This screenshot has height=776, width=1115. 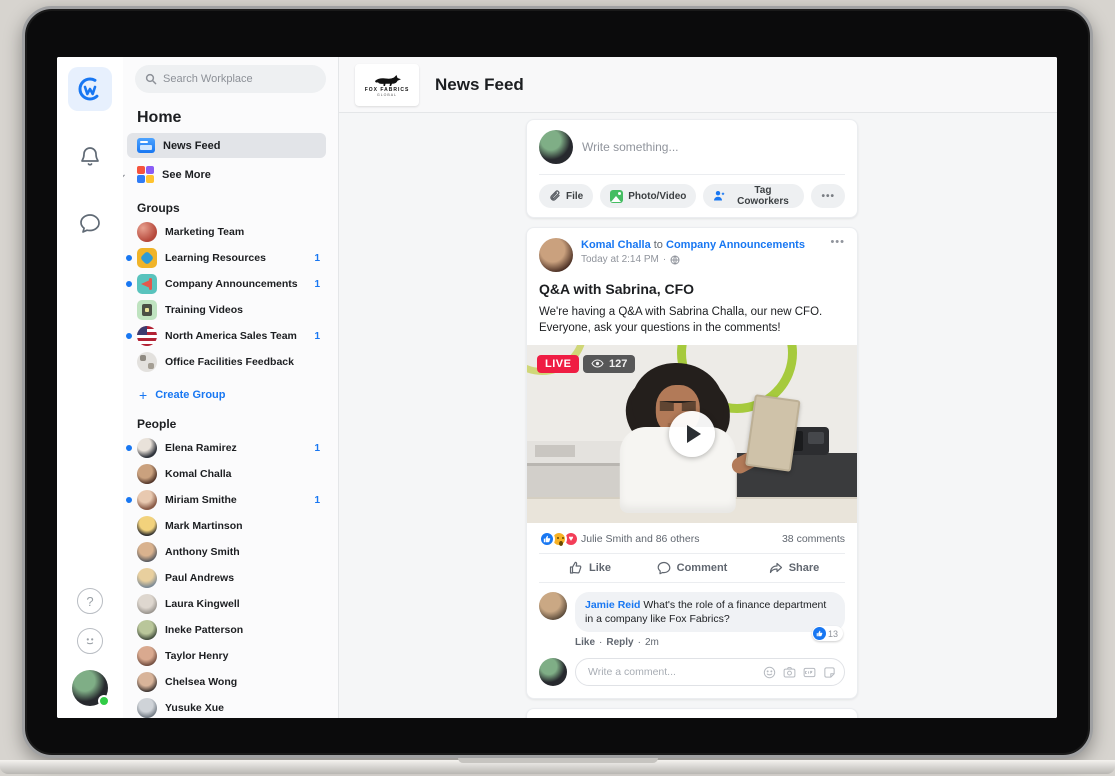 What do you see at coordinates (832, 633) in the screenshot?
I see `comment-like-count: 13` at bounding box center [832, 633].